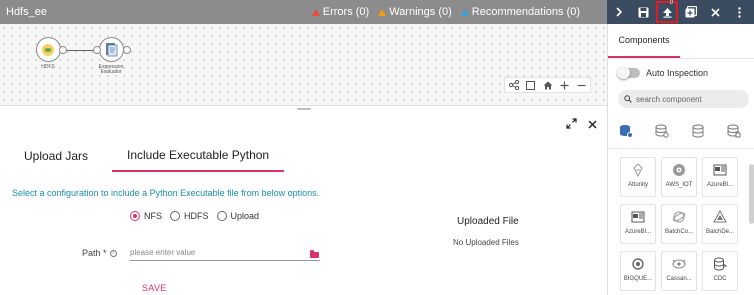  What do you see at coordinates (681, 58) in the screenshot?
I see `divider` at bounding box center [681, 58].